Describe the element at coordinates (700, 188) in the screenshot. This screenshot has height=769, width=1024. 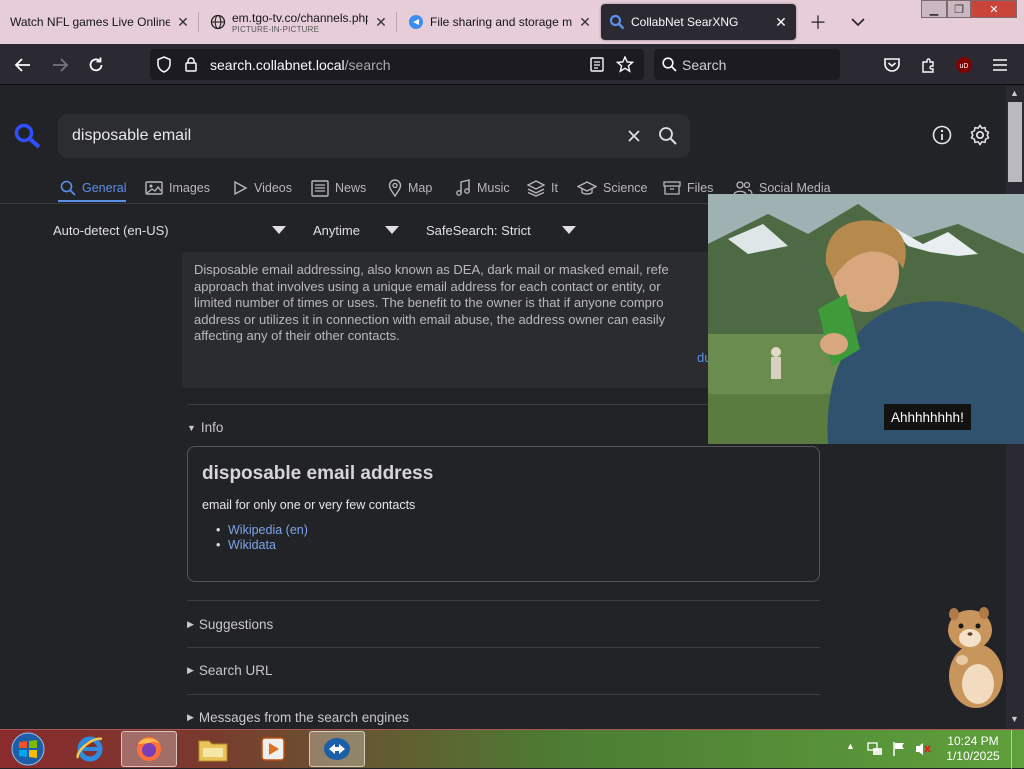
I see `category-label: Files` at that location.